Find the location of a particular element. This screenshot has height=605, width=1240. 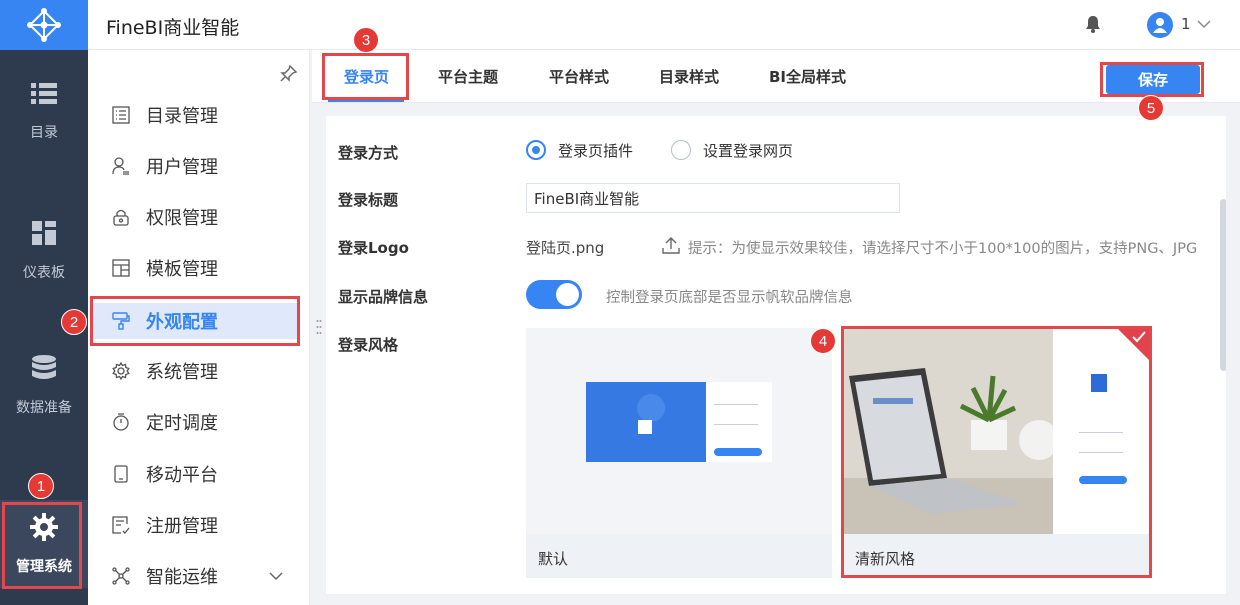

tab-login-page: 登录页 is located at coordinates (366, 76).